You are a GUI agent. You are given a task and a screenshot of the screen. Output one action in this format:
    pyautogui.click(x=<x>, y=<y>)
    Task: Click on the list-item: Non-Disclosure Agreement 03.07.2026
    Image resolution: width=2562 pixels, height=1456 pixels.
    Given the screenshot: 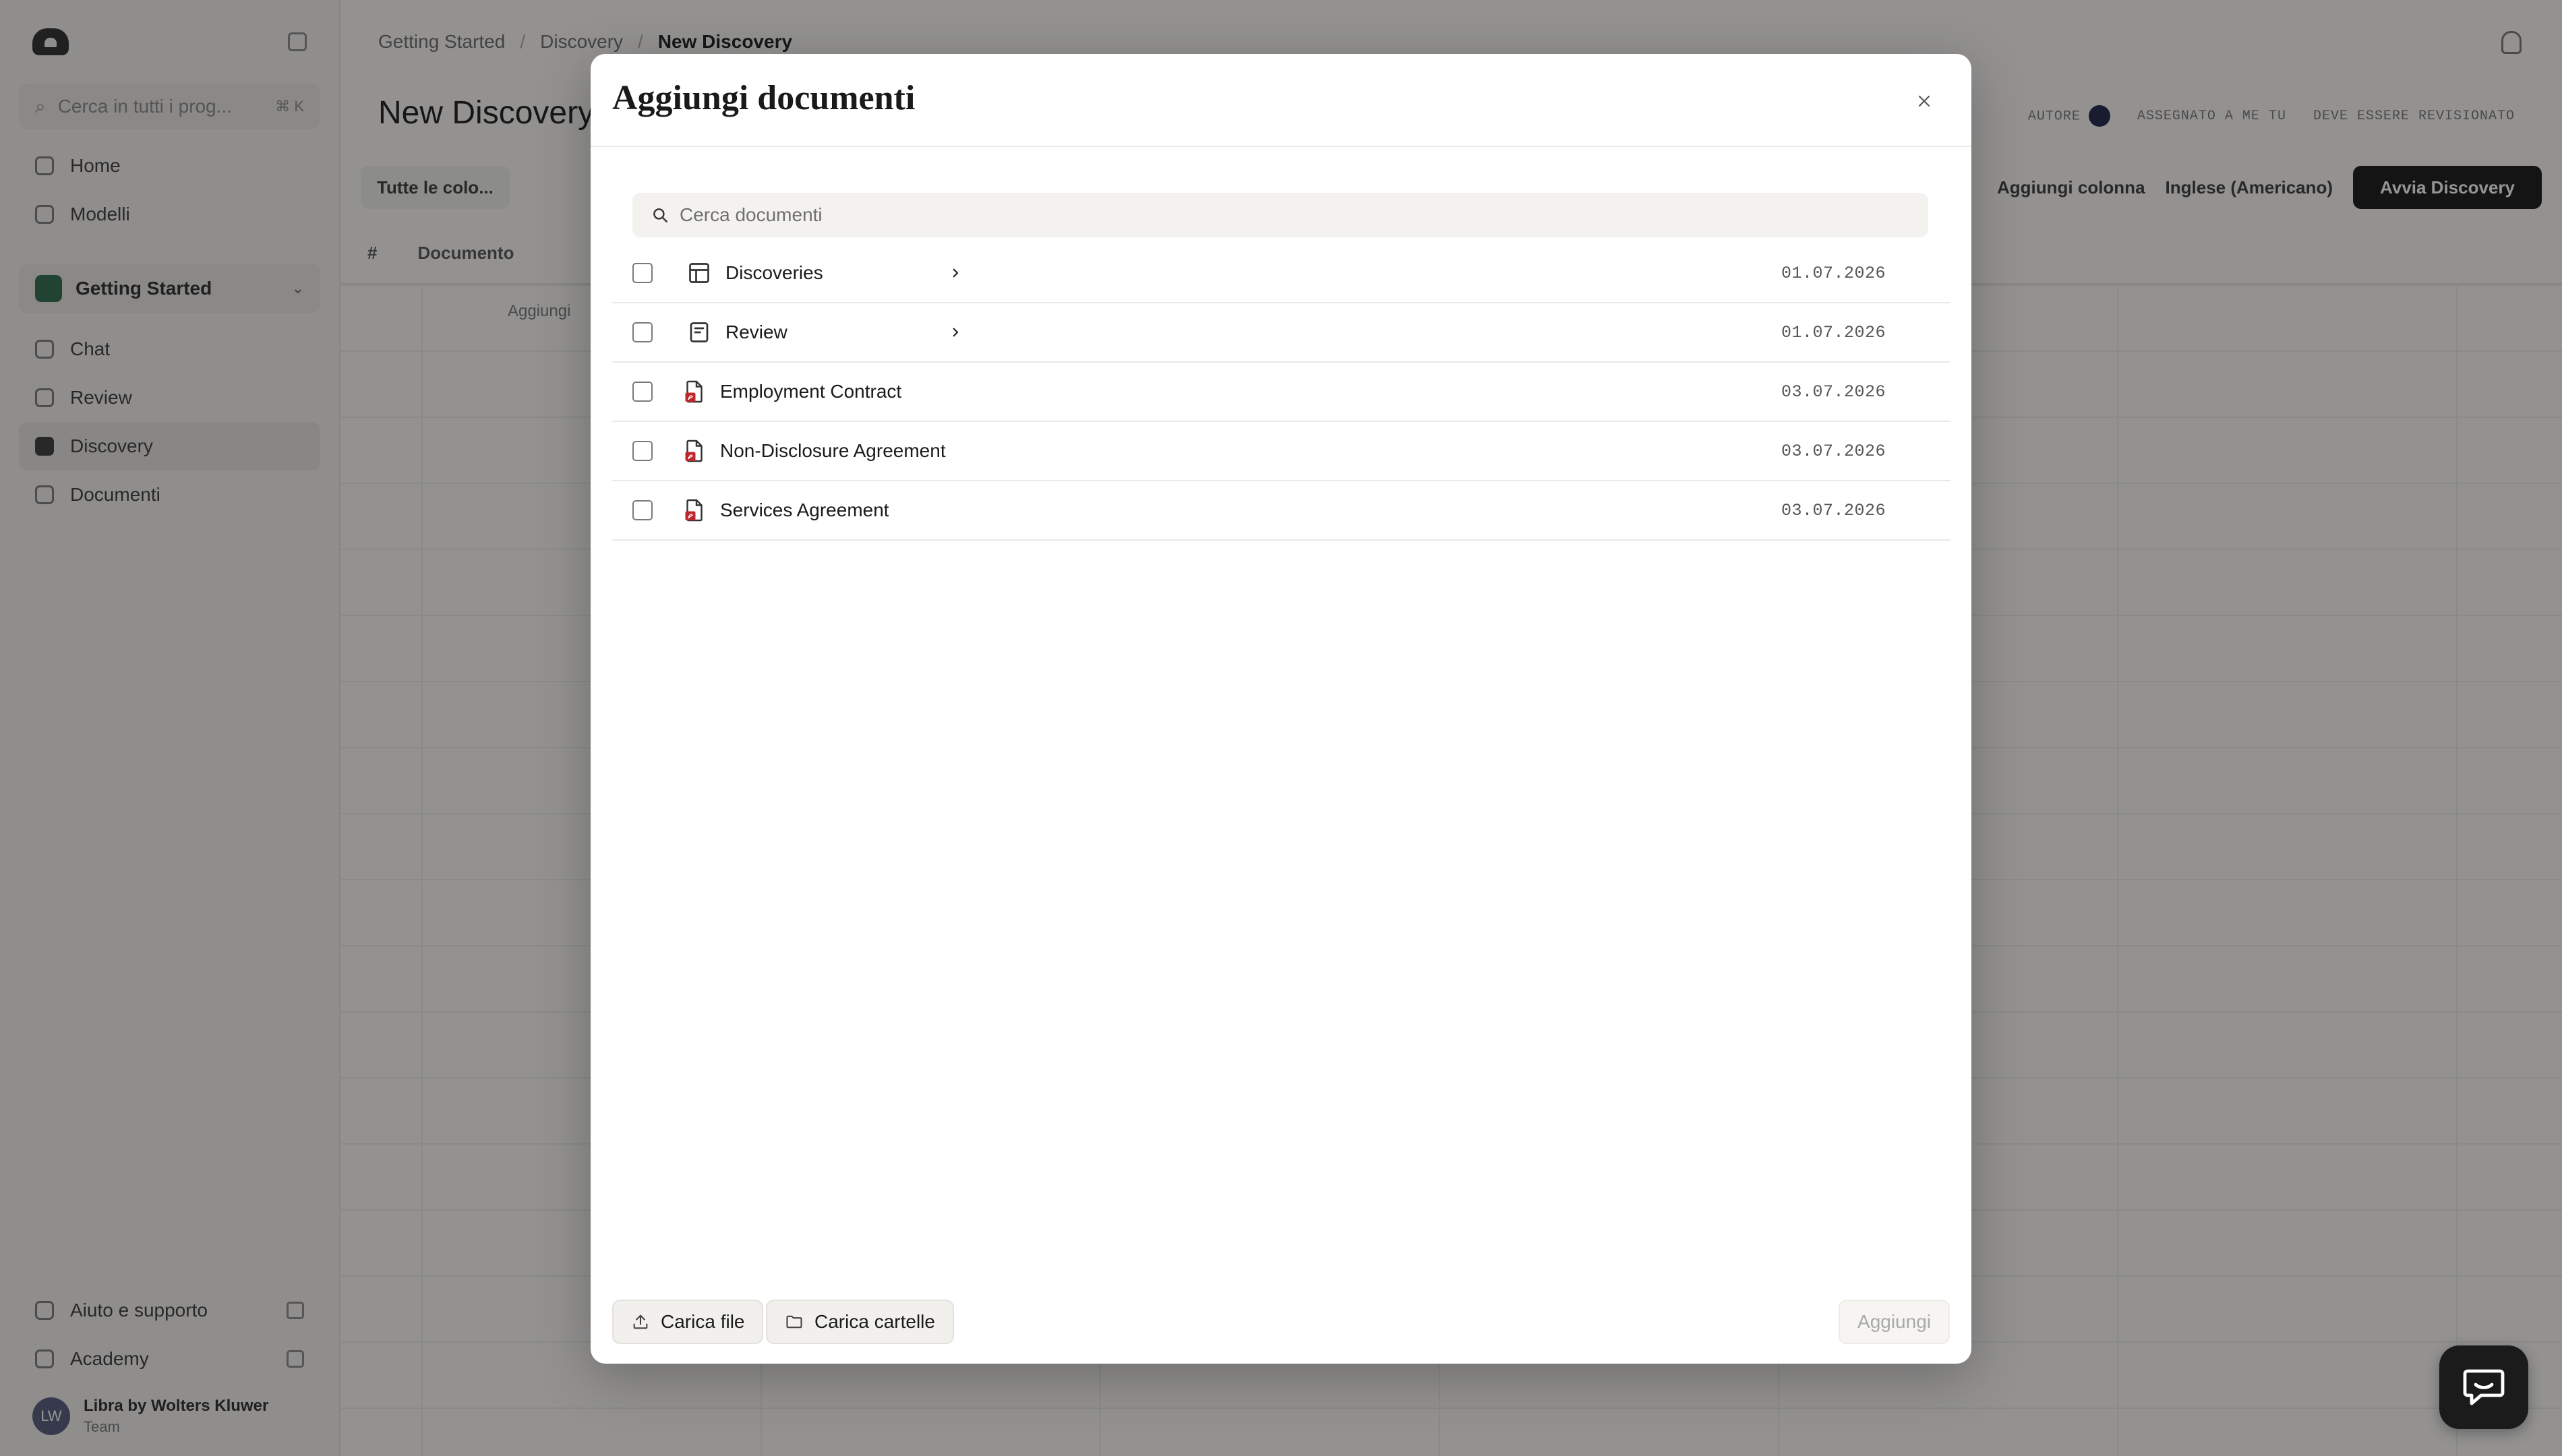 What is the action you would take?
    pyautogui.click(x=1281, y=452)
    